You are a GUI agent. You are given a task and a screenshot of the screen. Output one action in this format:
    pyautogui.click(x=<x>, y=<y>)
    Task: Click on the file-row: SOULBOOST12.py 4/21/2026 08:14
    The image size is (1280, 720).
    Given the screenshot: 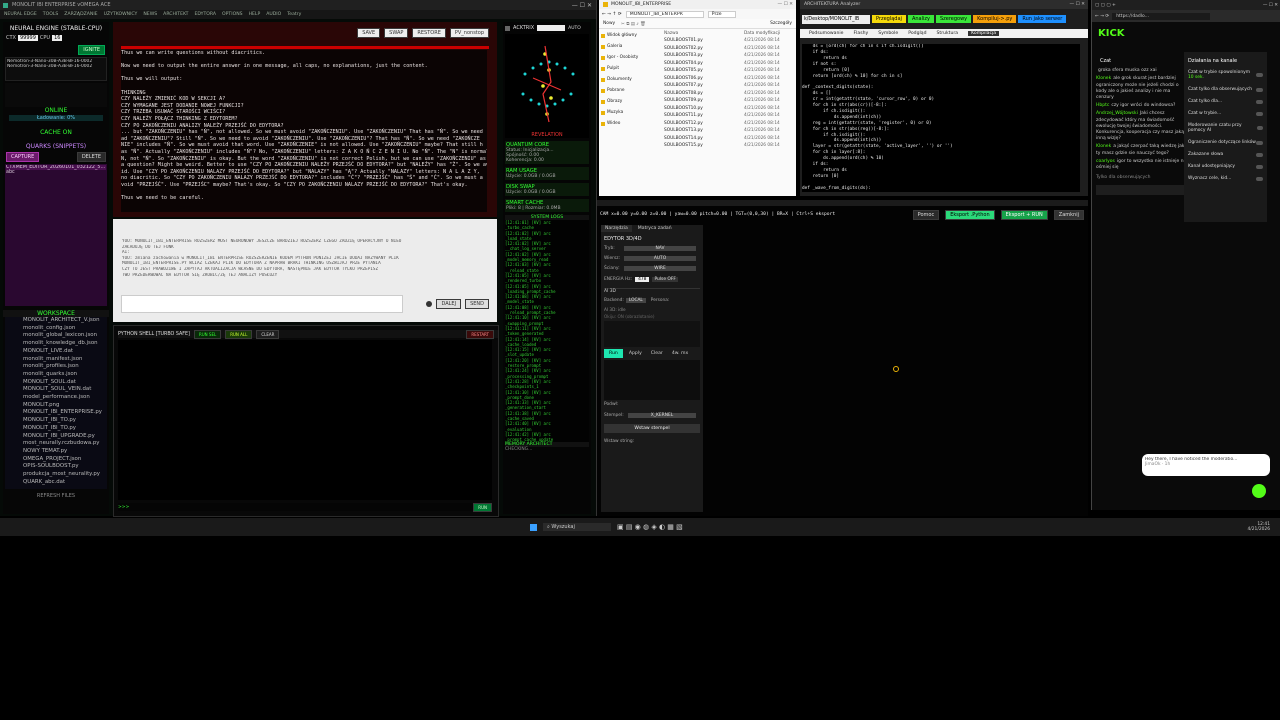 What is the action you would take?
    pyautogui.click(x=726, y=124)
    